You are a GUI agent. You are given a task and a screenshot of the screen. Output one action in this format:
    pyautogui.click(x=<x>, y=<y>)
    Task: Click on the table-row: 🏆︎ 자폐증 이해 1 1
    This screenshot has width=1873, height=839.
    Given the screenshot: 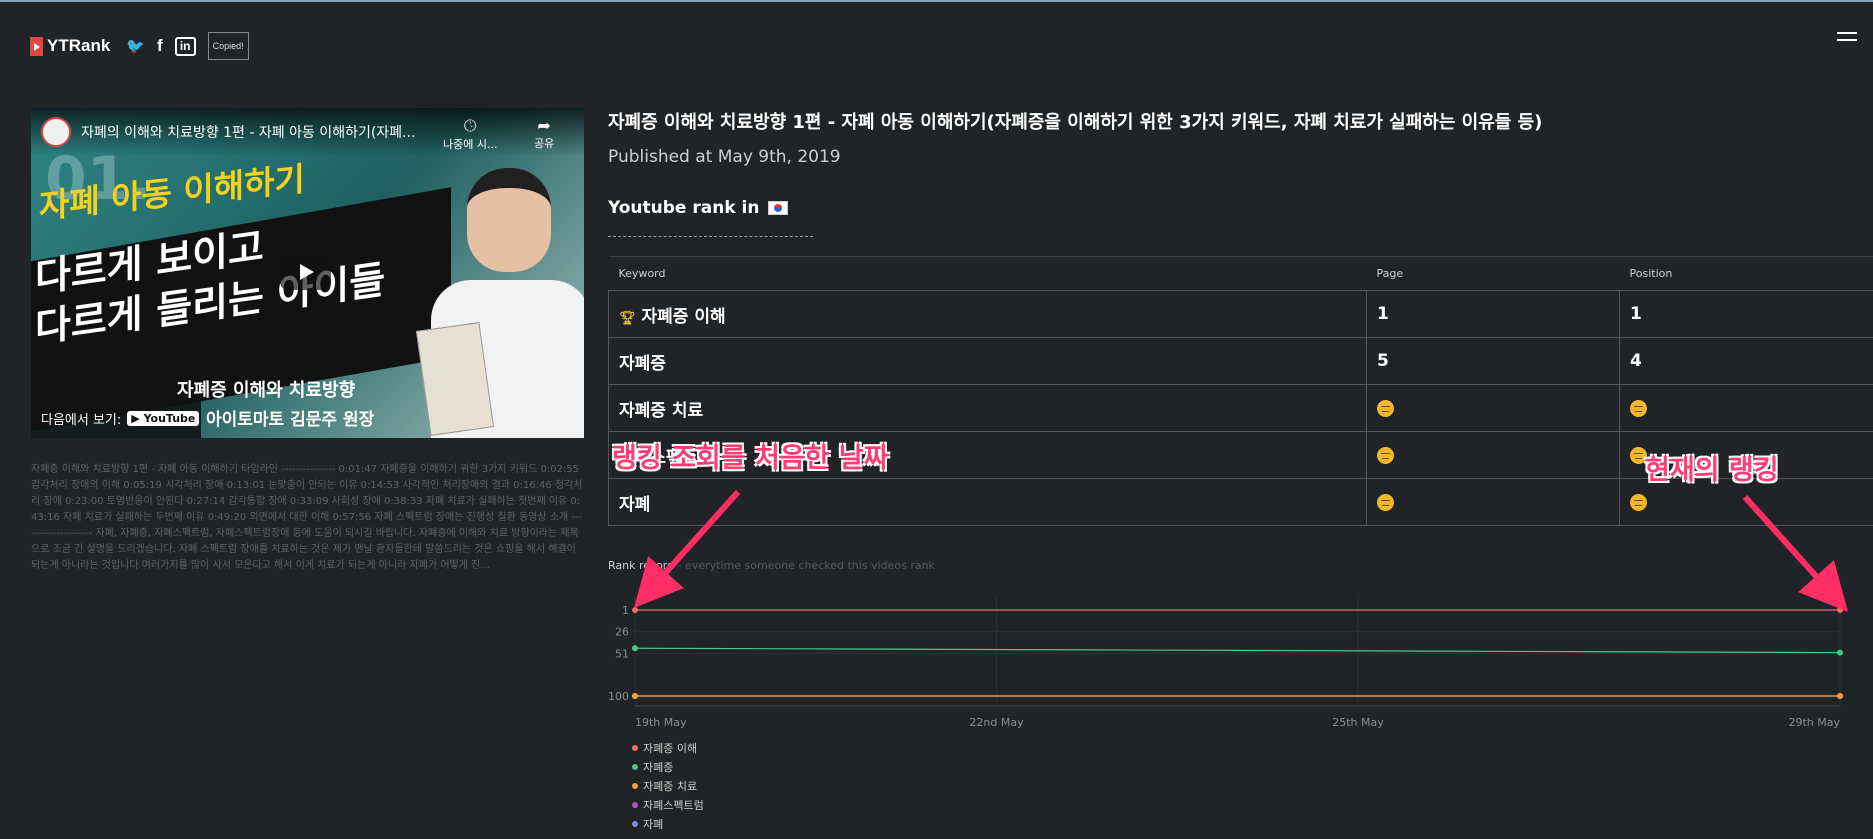 What is the action you would take?
    pyautogui.click(x=1240, y=314)
    